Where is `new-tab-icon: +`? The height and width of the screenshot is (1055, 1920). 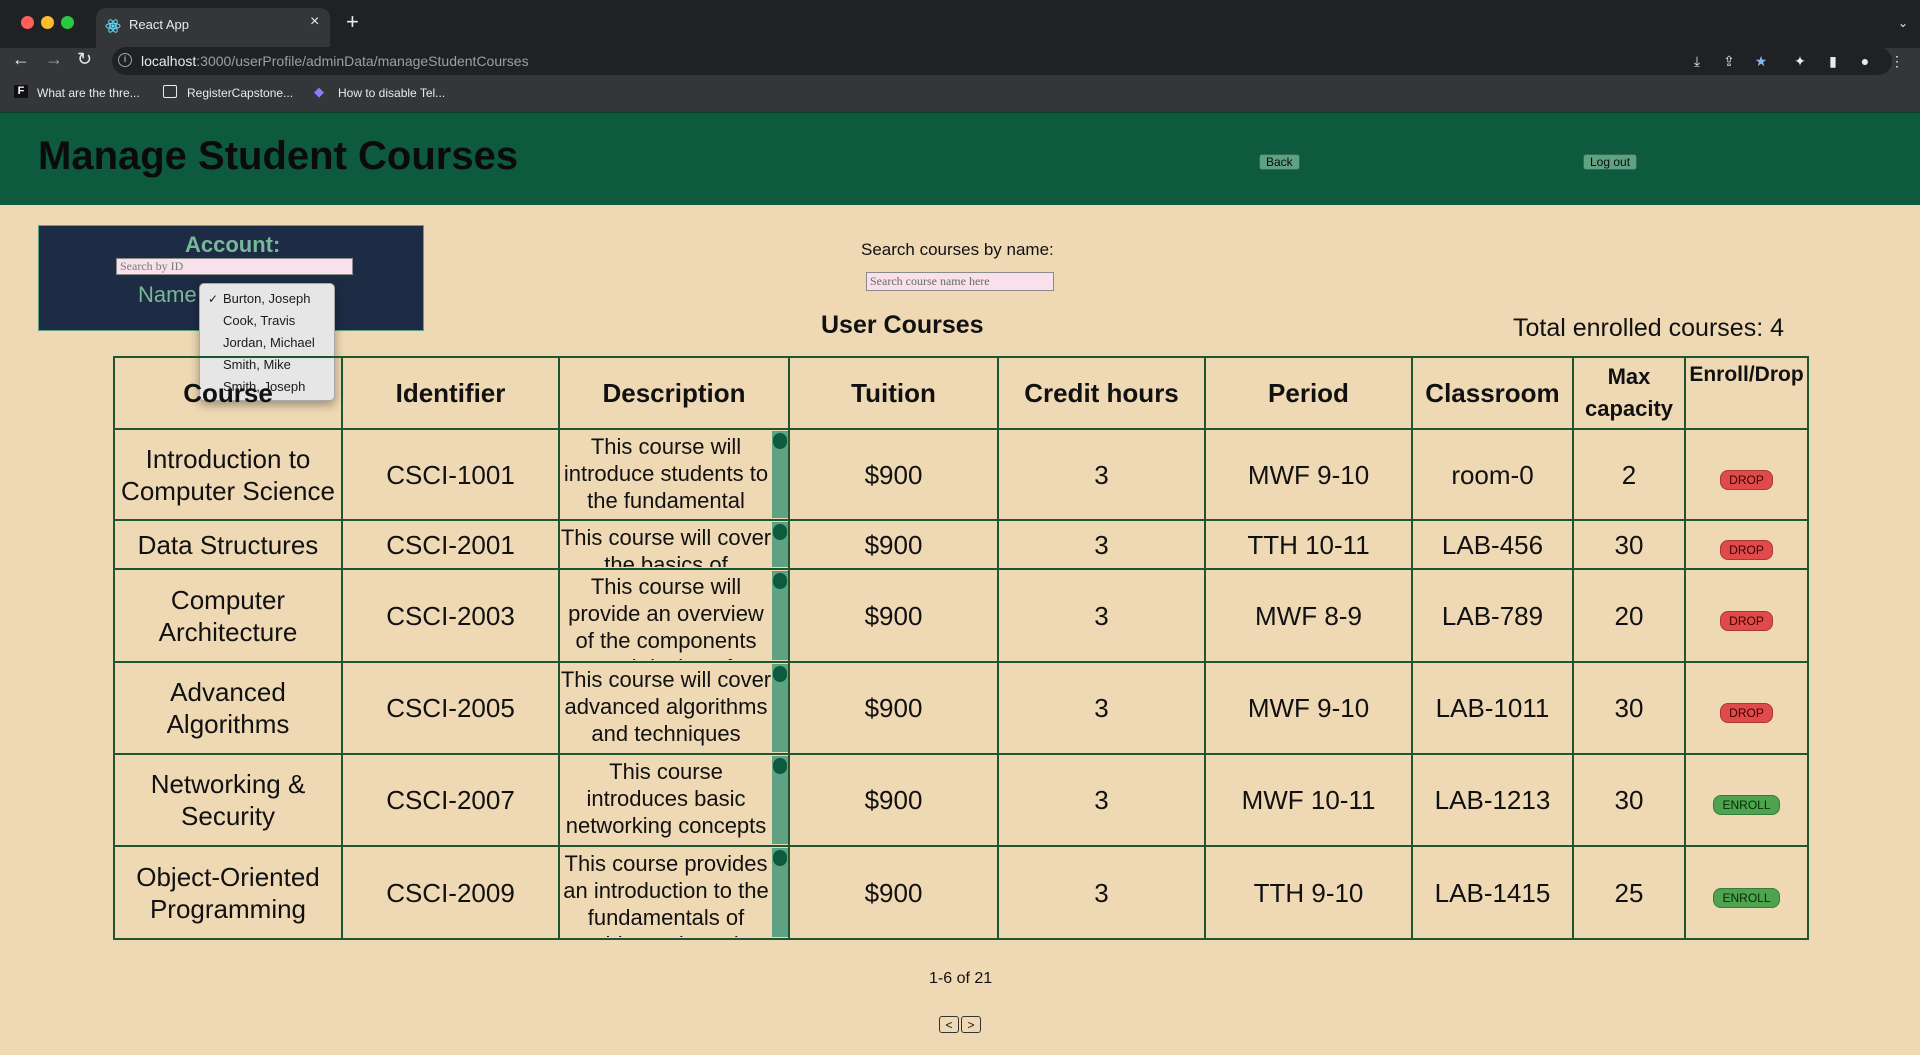
new-tab-icon: + is located at coordinates (352, 22).